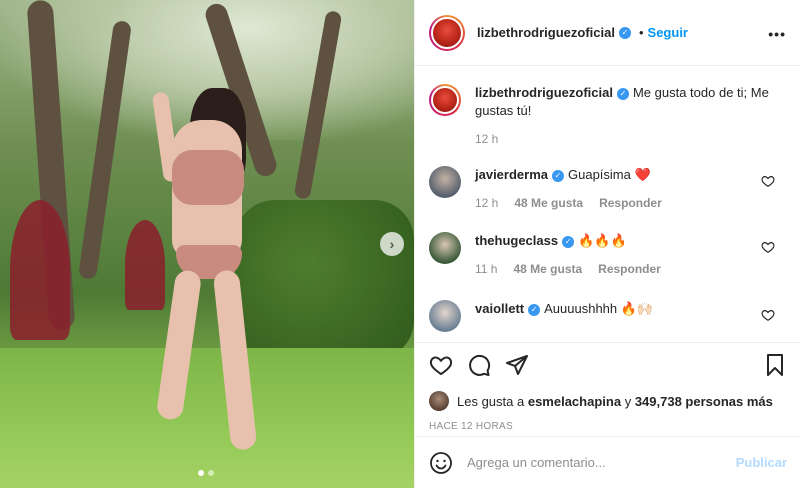 Image resolution: width=800 pixels, height=488 pixels. Describe the element at coordinates (775, 365) in the screenshot. I see `save-bookmark-icon` at that location.